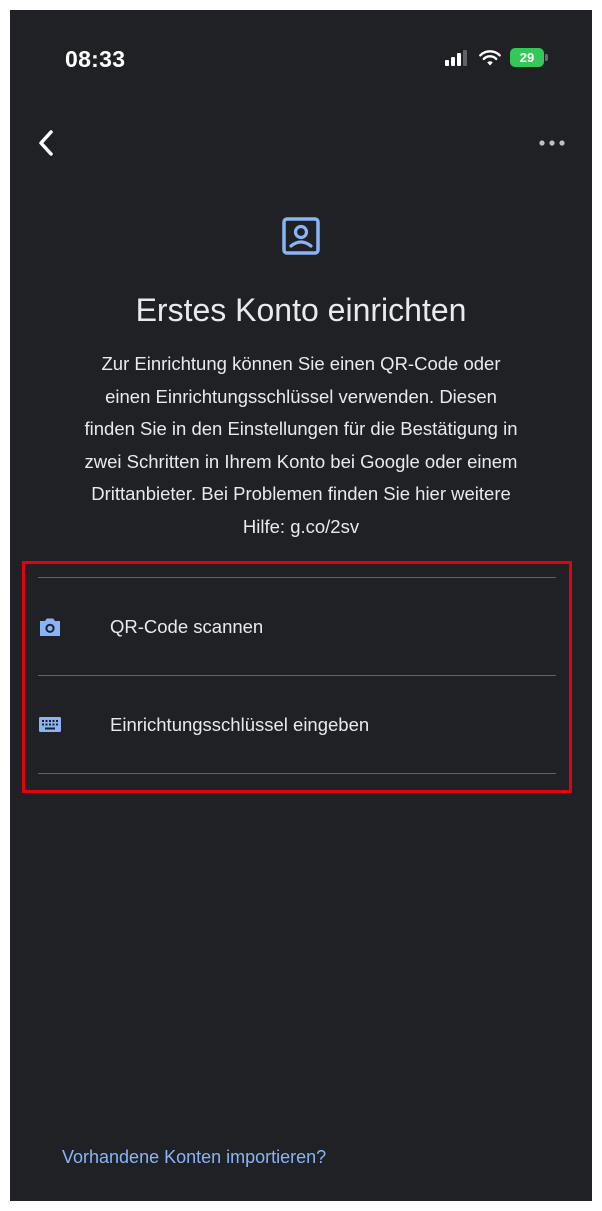  I want to click on camera-icon, so click(50, 627).